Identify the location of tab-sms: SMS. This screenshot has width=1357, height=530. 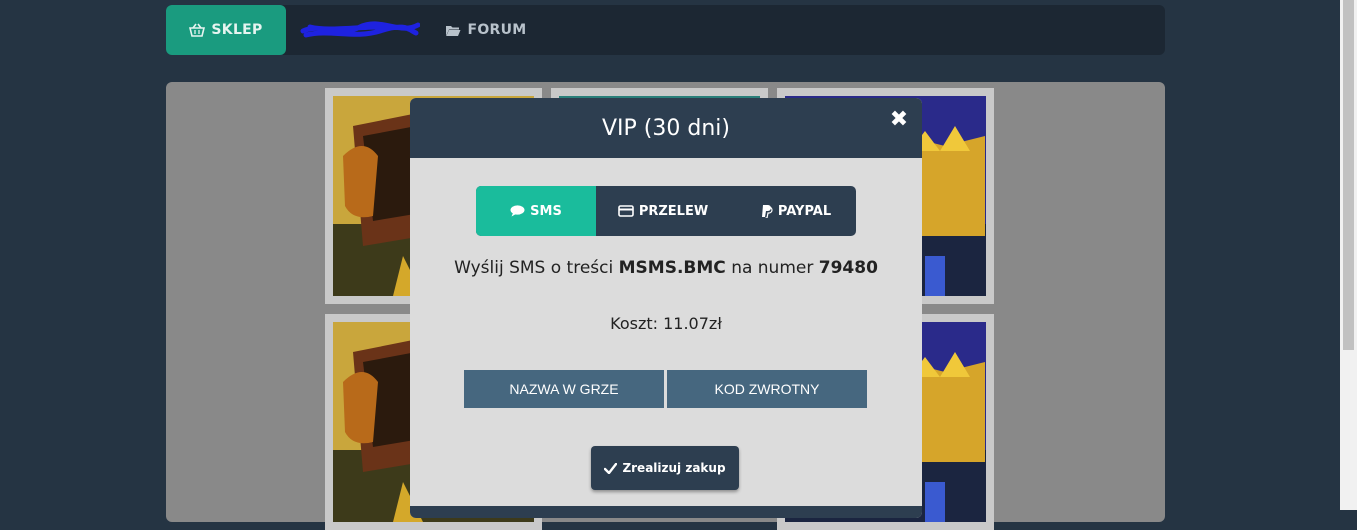
(536, 211).